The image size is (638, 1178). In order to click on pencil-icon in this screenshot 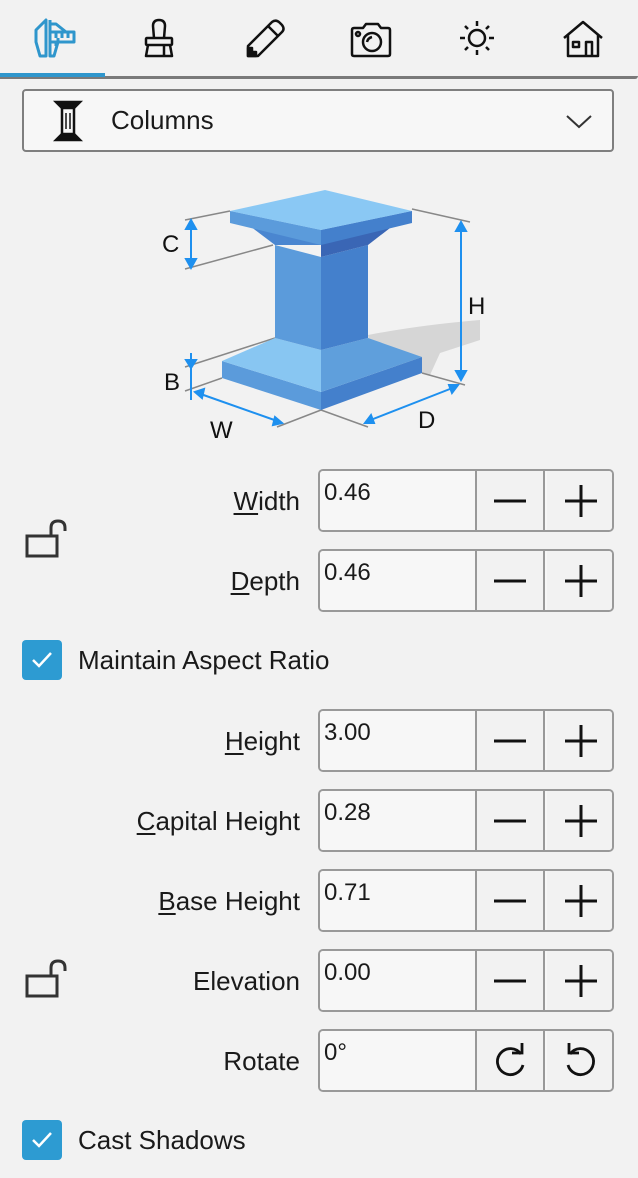, I will do `click(265, 38)`.